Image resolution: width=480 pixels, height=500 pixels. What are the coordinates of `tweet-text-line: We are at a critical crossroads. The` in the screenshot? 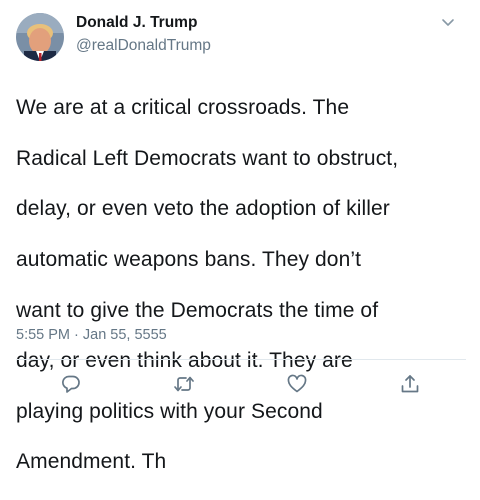 It's located at (183, 108).